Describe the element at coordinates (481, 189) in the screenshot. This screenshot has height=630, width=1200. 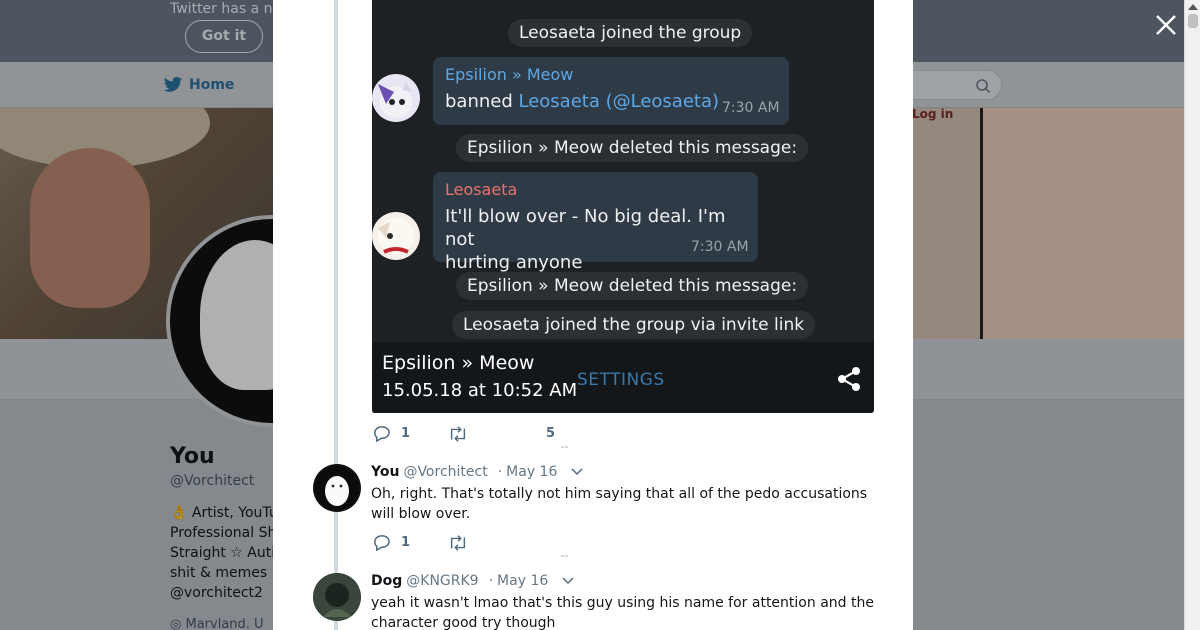
I see `bubble-sender: Leosaeta` at that location.